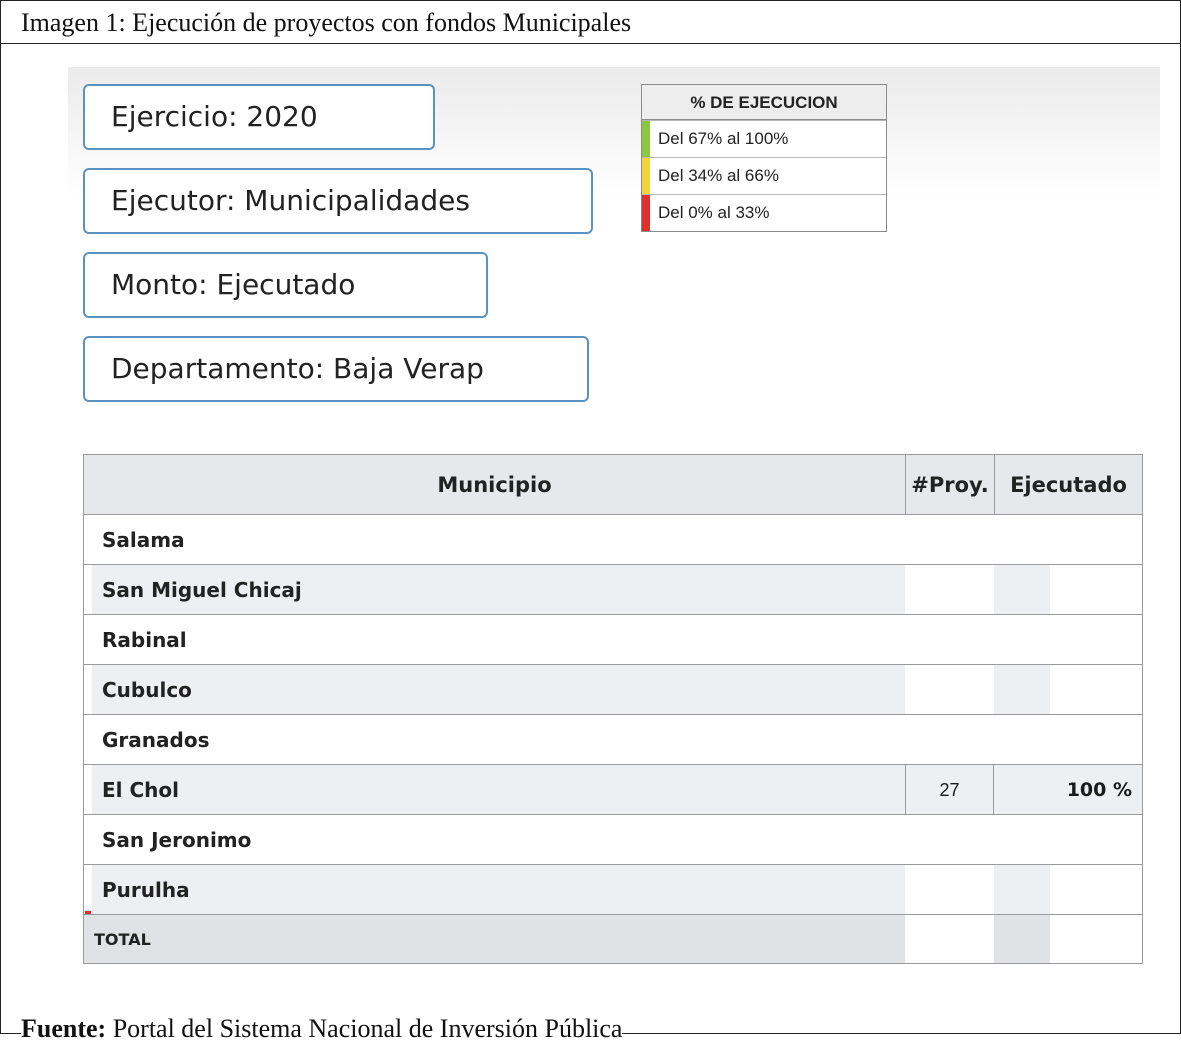 This screenshot has height=1050, width=1181. Describe the element at coordinates (498, 789) in the screenshot. I see `cell-municipio: El Chol` at that location.